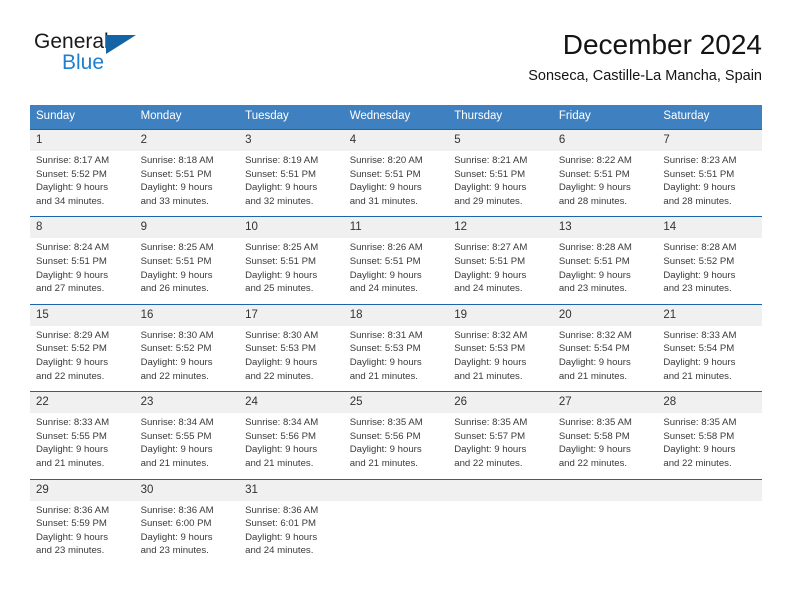 This screenshot has height=612, width=792. What do you see at coordinates (500, 140) in the screenshot?
I see `day-number: 5` at bounding box center [500, 140].